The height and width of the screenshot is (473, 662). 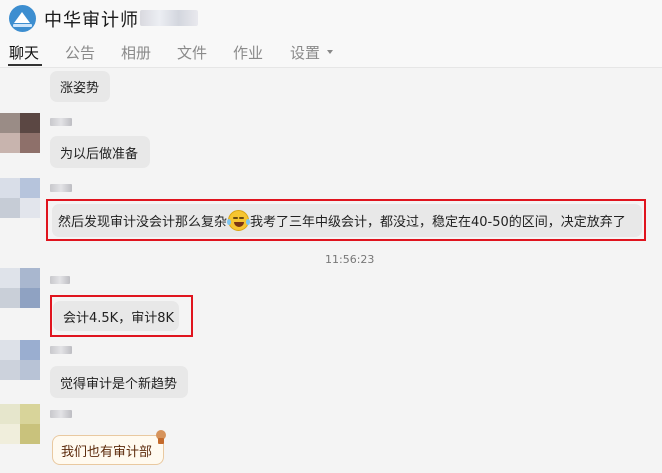 What do you see at coordinates (143, 222) in the screenshot?
I see `message-text: 然后发现审计没会计那么复杂` at bounding box center [143, 222].